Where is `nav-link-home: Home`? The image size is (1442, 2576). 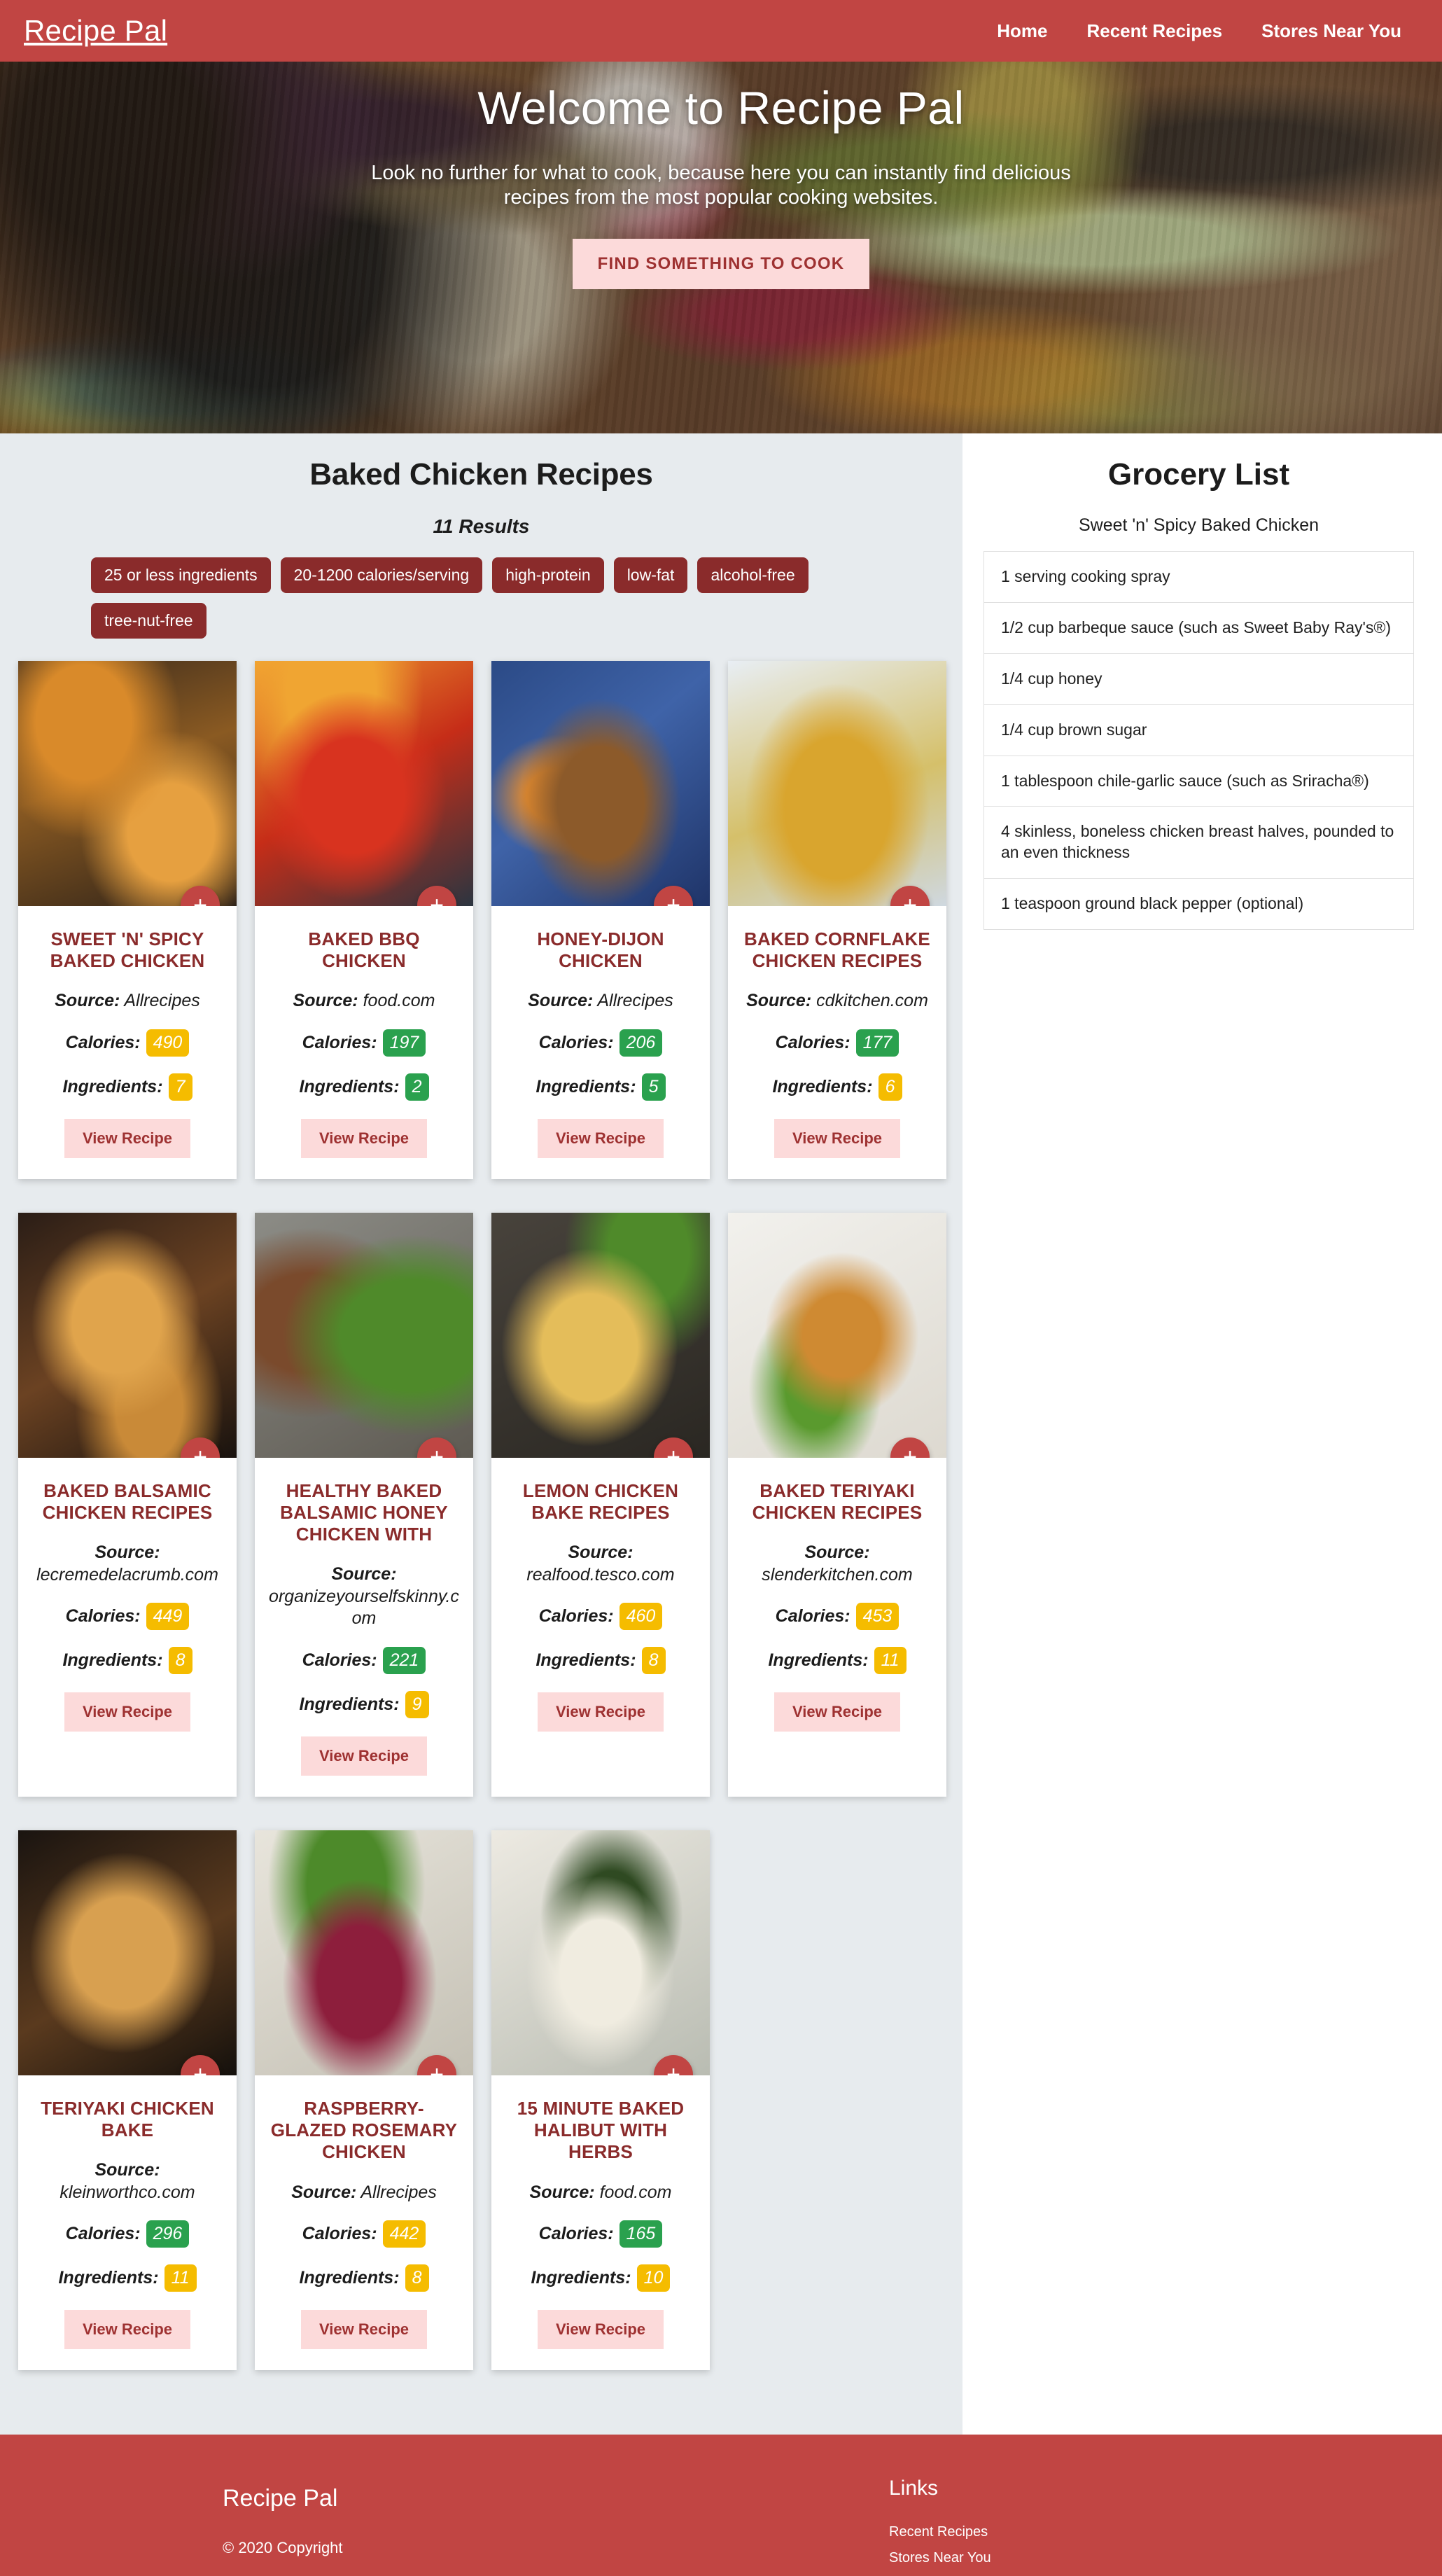 nav-link-home: Home is located at coordinates (1022, 31).